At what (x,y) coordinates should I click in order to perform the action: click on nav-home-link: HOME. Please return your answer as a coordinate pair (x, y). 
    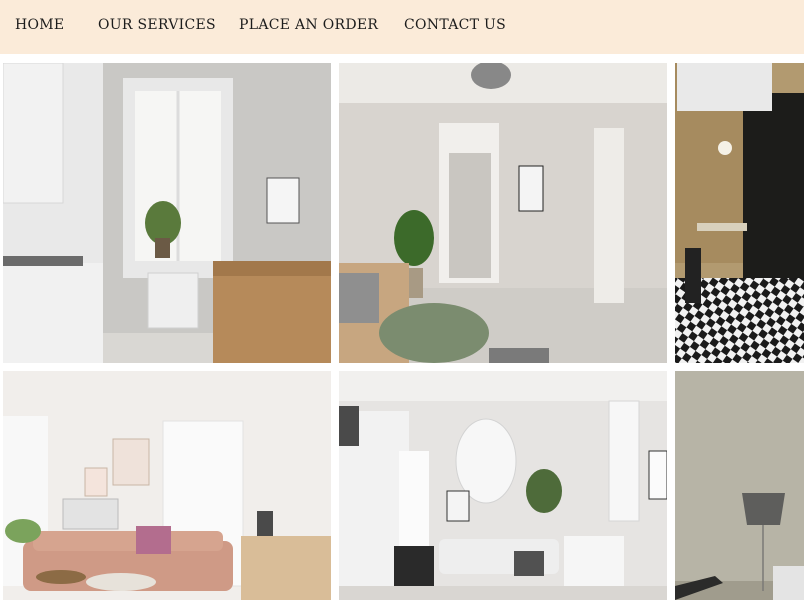
    Looking at the image, I should click on (39, 25).